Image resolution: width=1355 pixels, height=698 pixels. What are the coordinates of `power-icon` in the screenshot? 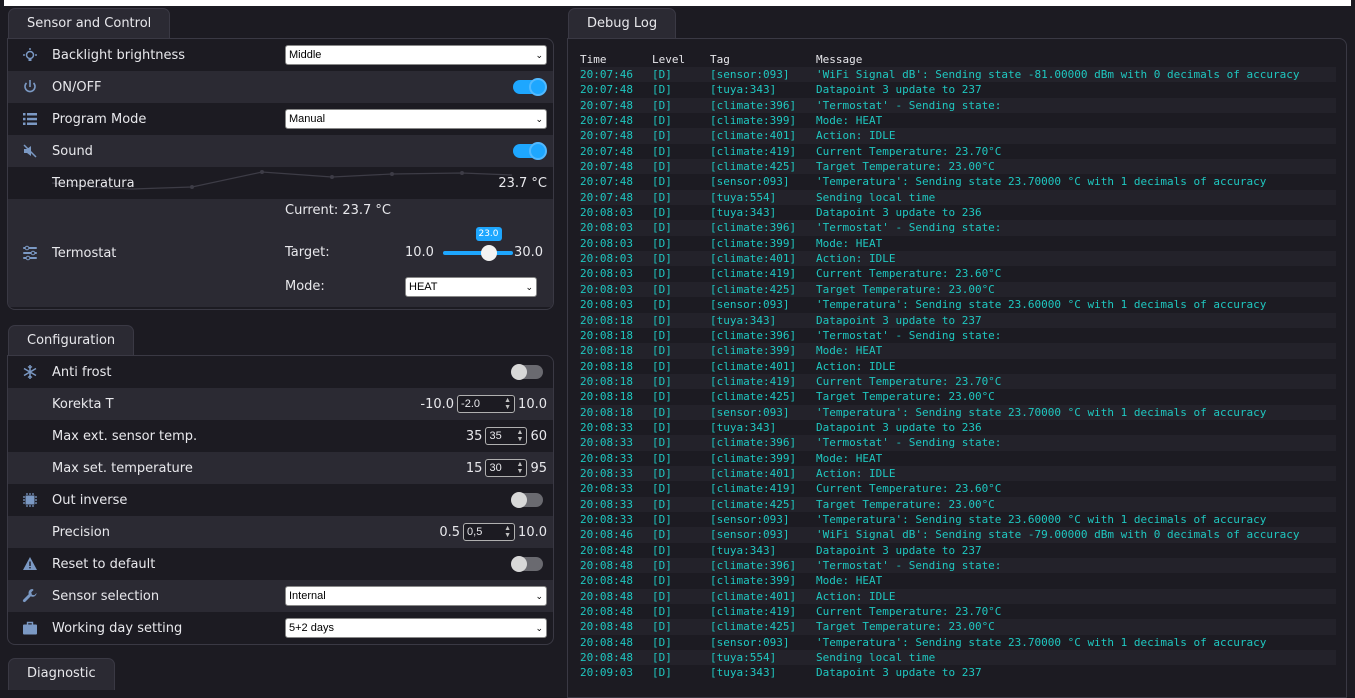 It's located at (30, 87).